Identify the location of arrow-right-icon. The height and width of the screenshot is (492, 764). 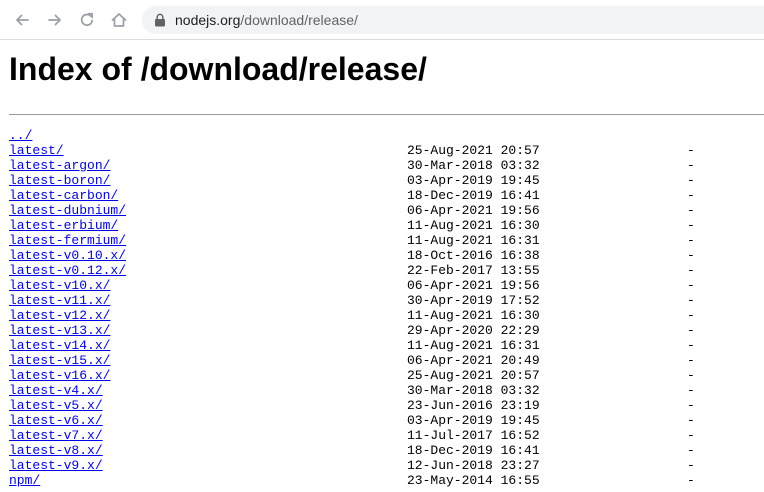
(54, 20).